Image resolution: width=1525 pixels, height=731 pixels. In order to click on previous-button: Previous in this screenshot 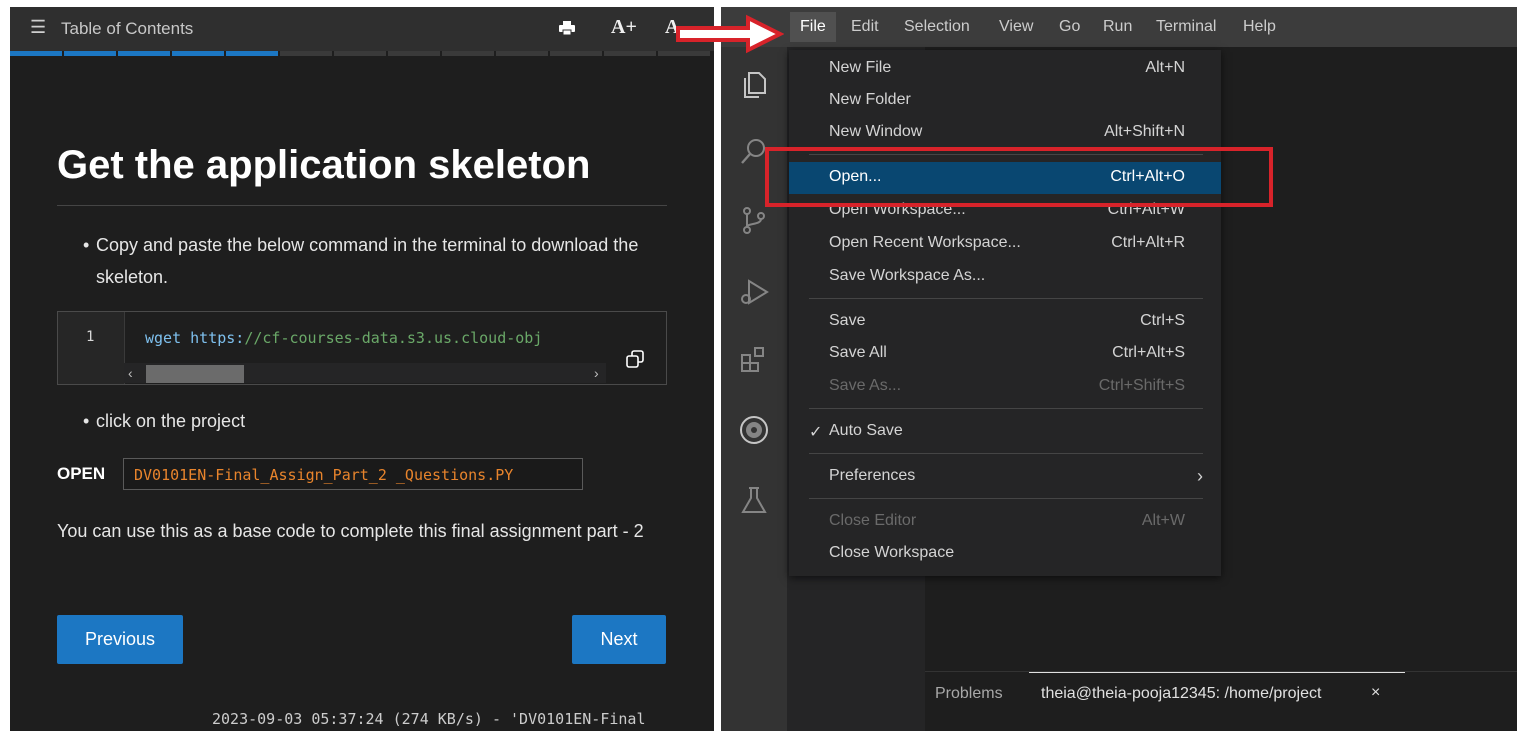, I will do `click(120, 639)`.